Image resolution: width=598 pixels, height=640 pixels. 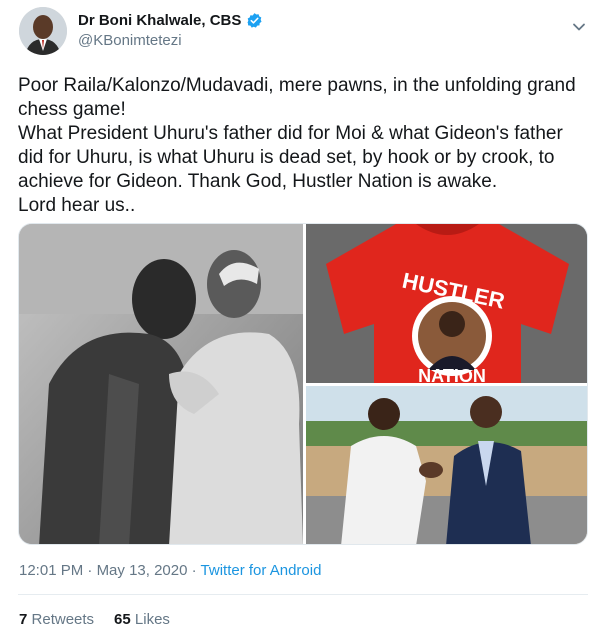 What do you see at coordinates (23, 619) in the screenshot?
I see `retweets-count: 7` at bounding box center [23, 619].